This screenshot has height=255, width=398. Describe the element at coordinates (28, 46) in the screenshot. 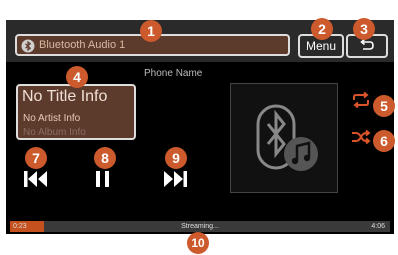

I see `bluetooth-icon` at that location.